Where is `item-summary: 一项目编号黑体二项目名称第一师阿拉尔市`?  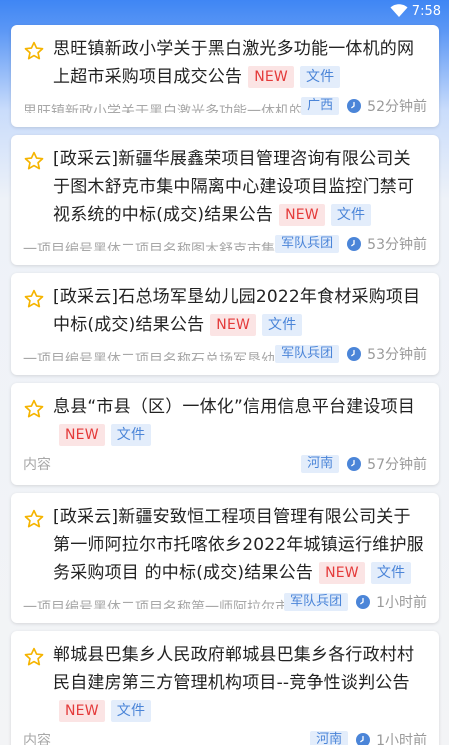
item-summary: 一项目编号黑体二项目名称第一师阿拉尔市 is located at coordinates (154, 604).